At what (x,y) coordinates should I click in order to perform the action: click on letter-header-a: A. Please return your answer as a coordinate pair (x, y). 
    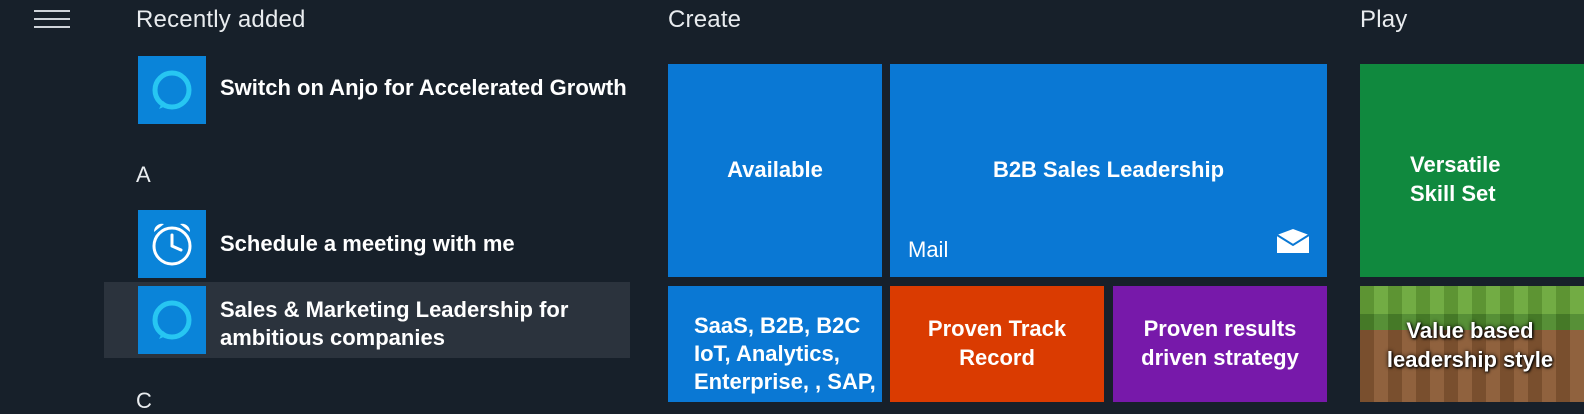
    Looking at the image, I should click on (143, 174).